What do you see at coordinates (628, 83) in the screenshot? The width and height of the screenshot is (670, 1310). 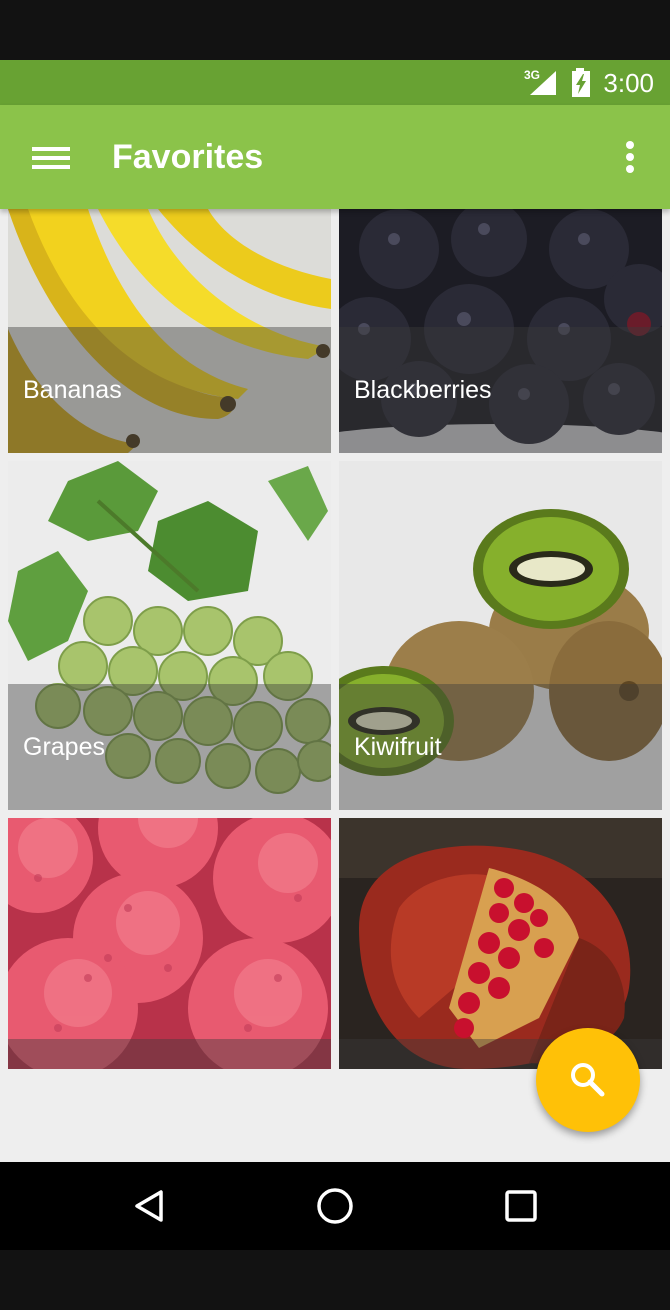 I see `clock: 3:00` at bounding box center [628, 83].